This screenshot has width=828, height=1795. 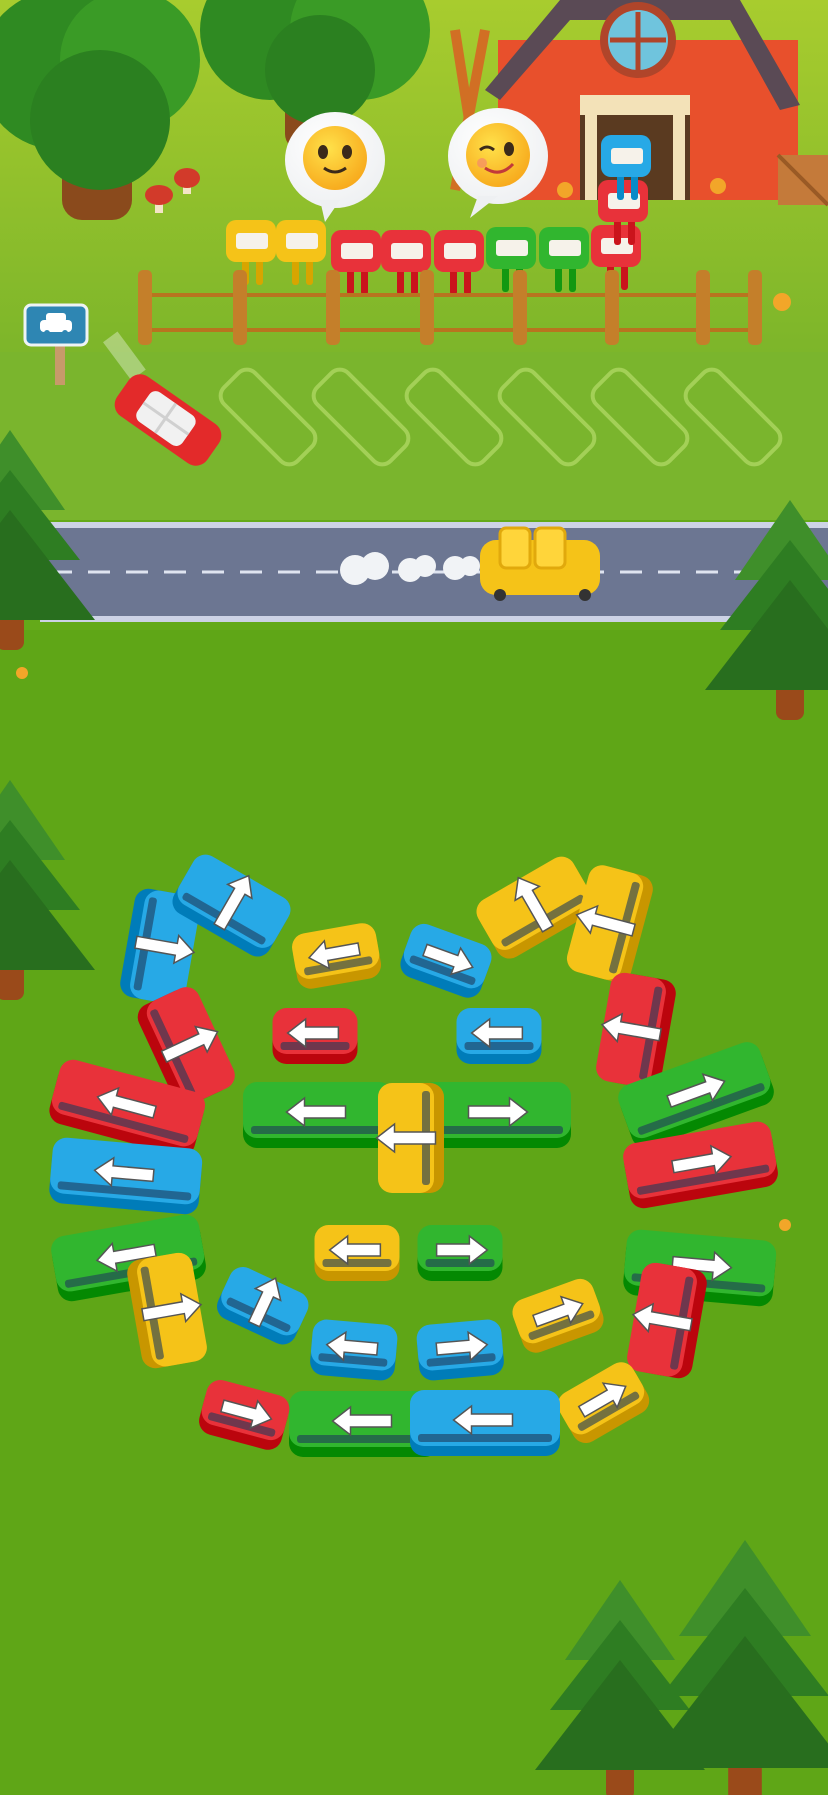 I want to click on parking-lot-grass, so click(x=414, y=437).